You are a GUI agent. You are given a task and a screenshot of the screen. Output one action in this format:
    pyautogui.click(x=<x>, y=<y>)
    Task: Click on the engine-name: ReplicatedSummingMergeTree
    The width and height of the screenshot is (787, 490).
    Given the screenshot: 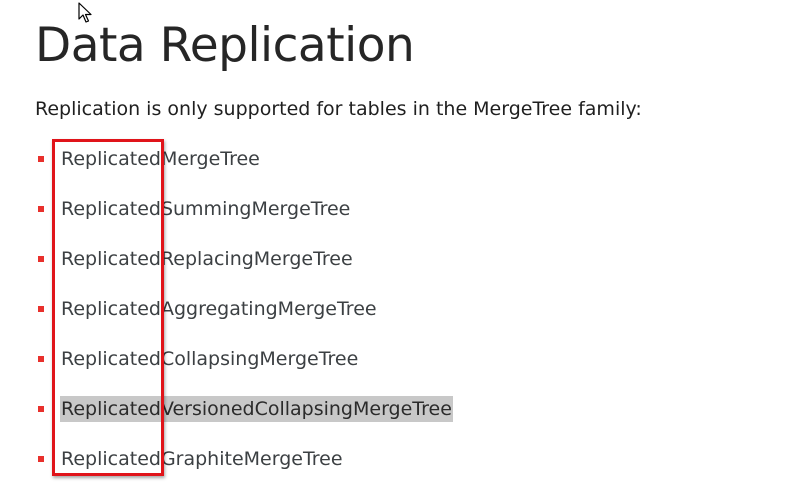 What is the action you would take?
    pyautogui.click(x=205, y=209)
    